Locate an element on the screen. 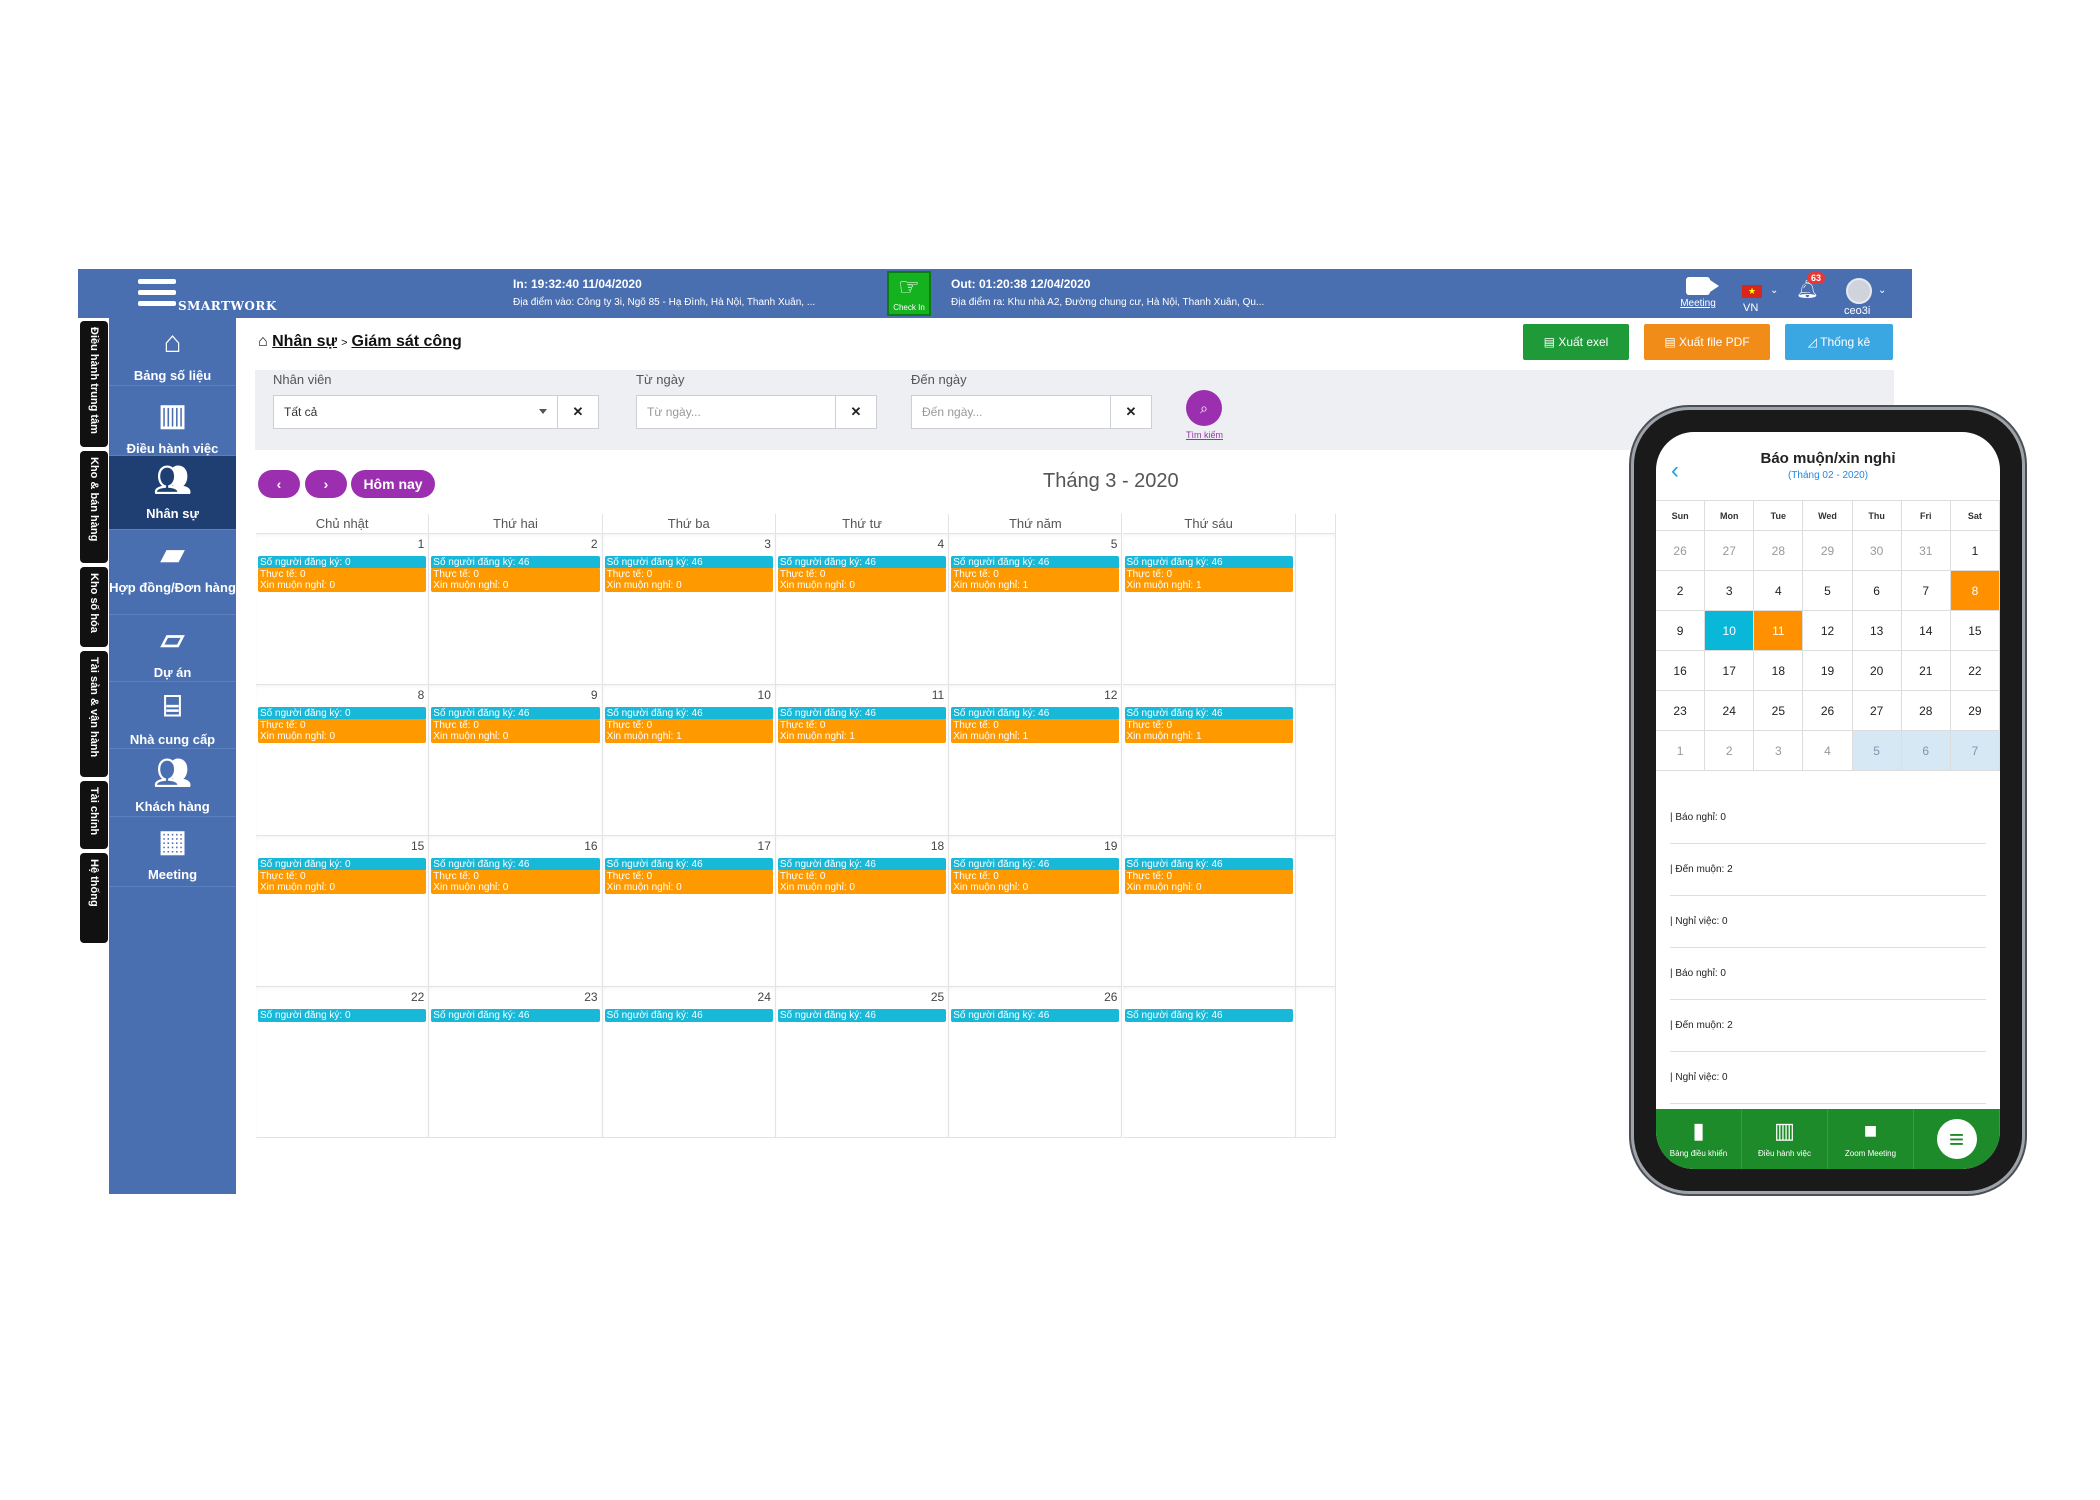 This screenshot has width=2100, height=1500. phone-calendar-day: 7 is located at coordinates (1975, 751).